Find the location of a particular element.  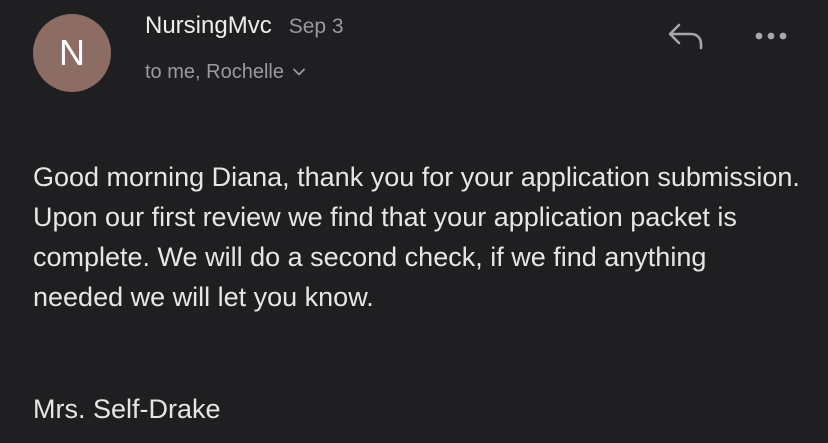

message-signature: Mrs. Self-Drake is located at coordinates (127, 409).